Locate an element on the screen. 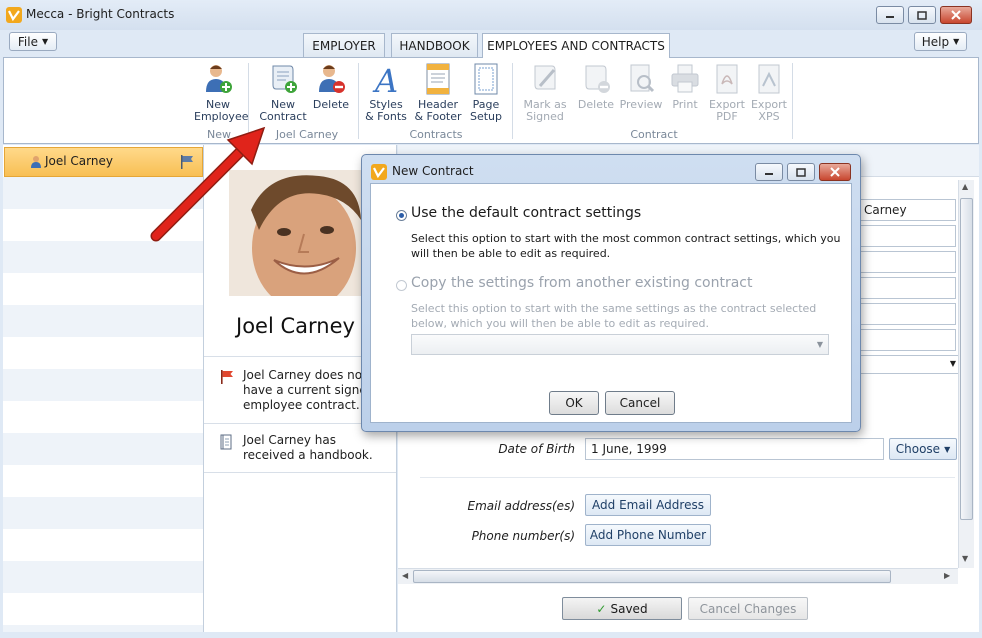  choose-date-button: Choose ▼ is located at coordinates (923, 449).